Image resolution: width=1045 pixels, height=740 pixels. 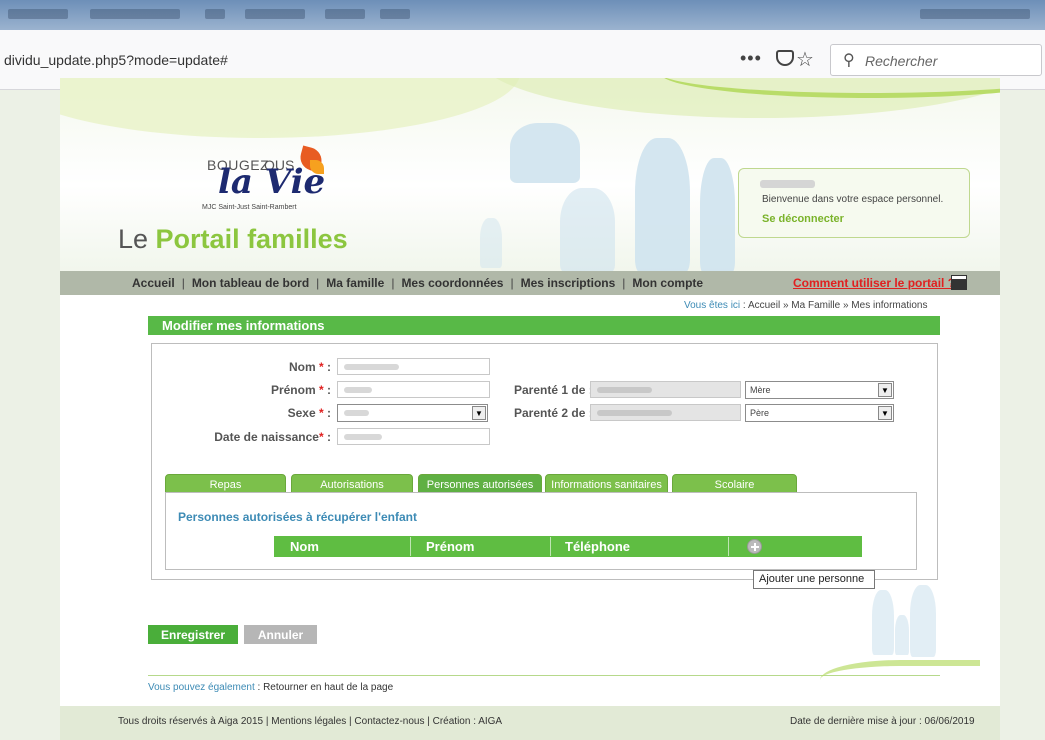 I want to click on back-to-top-link: : Retourner en haut de la page, so click(x=324, y=687).